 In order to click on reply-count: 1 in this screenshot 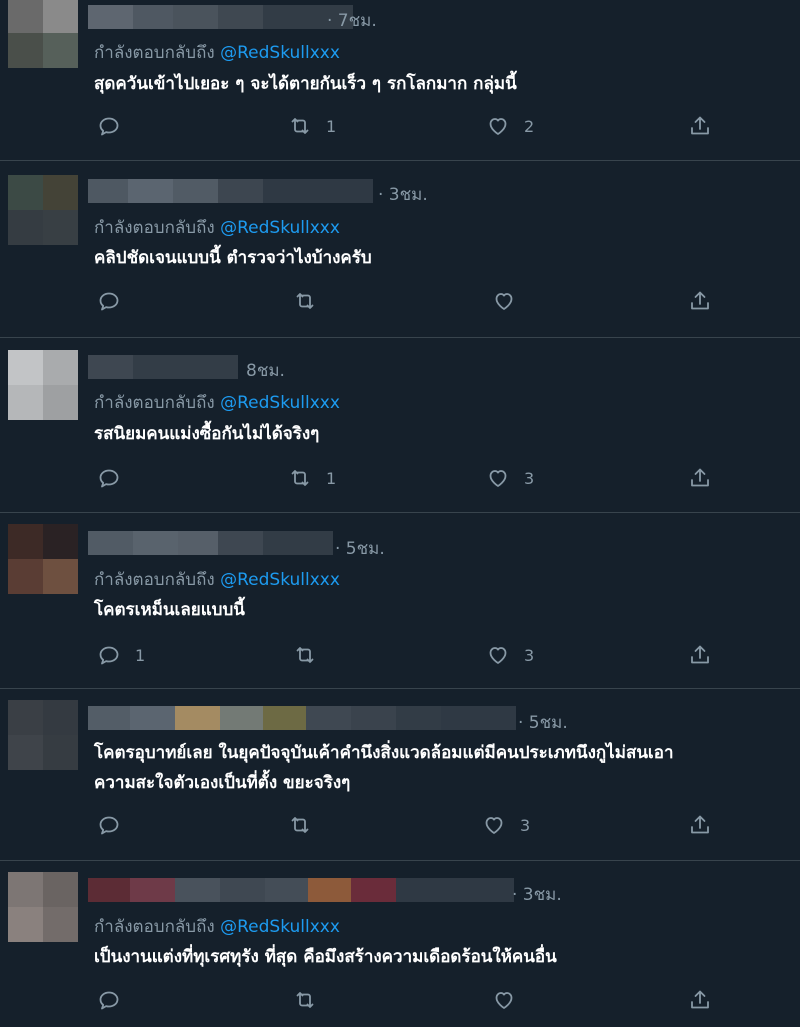, I will do `click(140, 655)`.